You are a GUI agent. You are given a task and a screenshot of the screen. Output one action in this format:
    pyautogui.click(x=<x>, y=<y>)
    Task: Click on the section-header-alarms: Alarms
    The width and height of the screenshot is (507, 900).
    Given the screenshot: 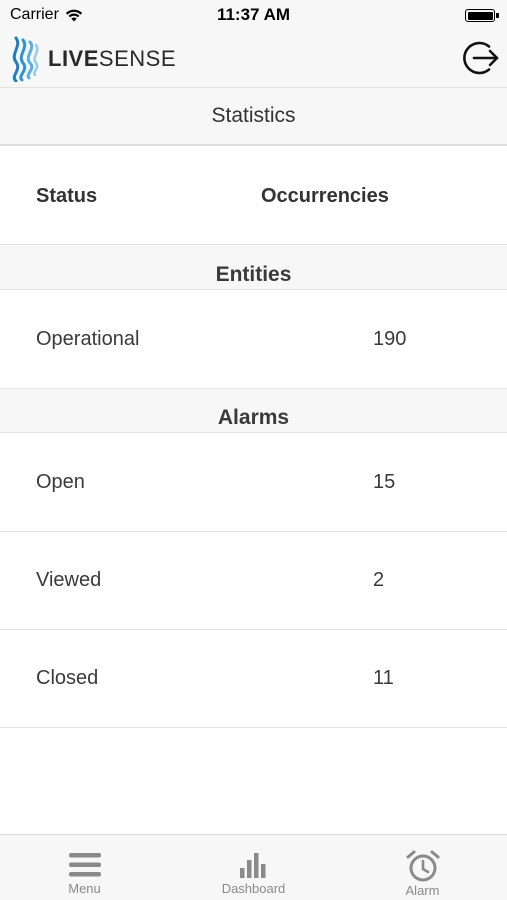 What is the action you would take?
    pyautogui.click(x=253, y=411)
    